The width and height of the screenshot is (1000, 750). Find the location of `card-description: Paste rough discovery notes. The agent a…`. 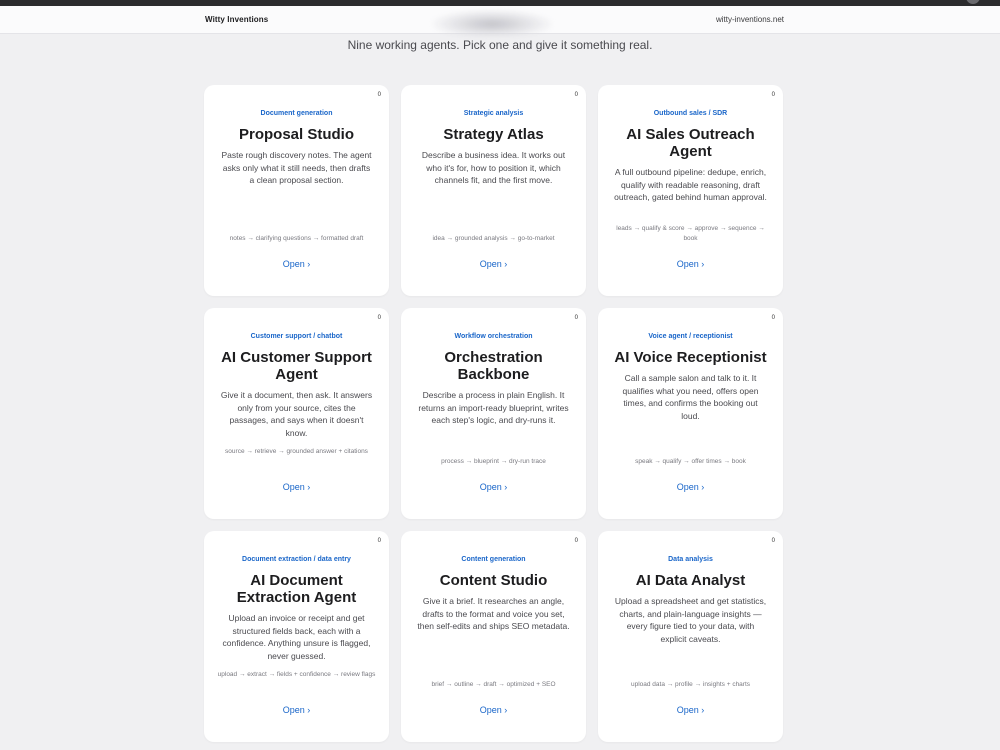

card-description: Paste rough discovery notes. The agent a… is located at coordinates (296, 167).